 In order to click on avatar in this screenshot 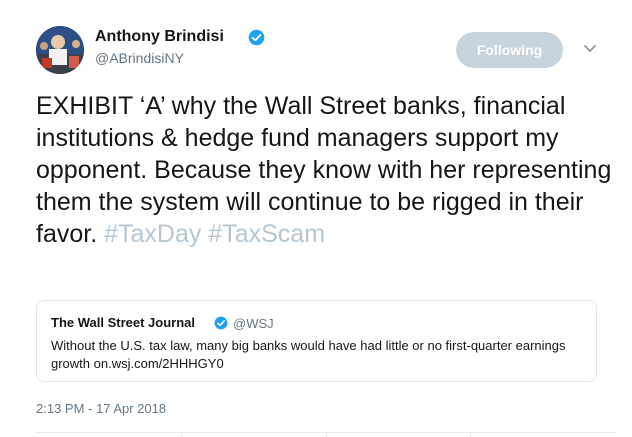, I will do `click(60, 50)`.